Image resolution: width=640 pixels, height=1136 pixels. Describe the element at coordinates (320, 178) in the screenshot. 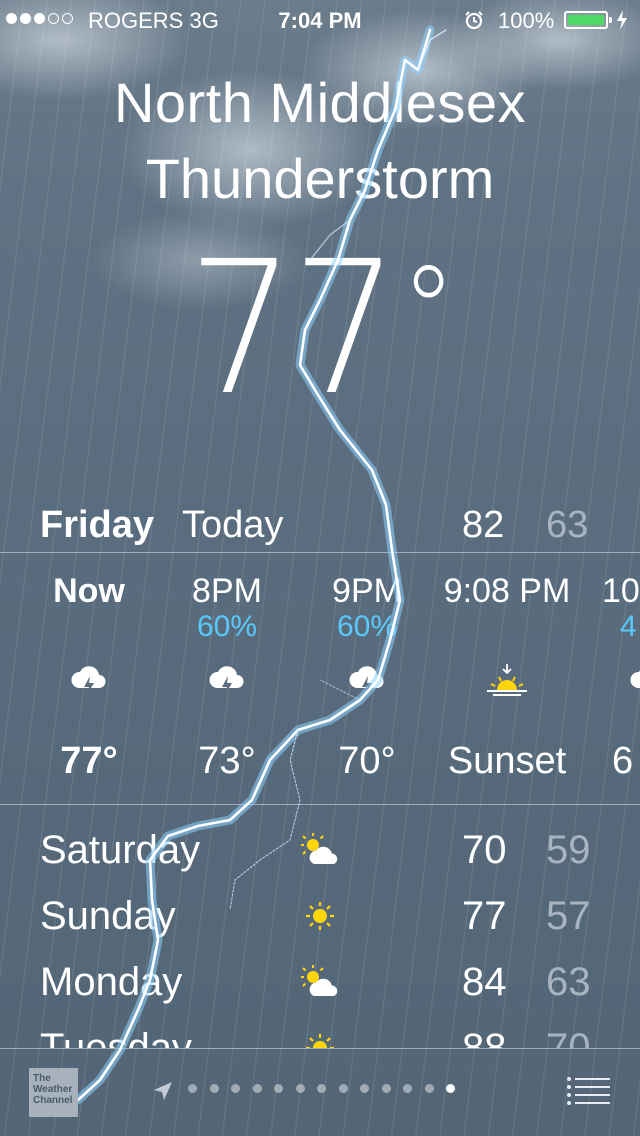

I see `current-condition: Thunderstorm` at that location.